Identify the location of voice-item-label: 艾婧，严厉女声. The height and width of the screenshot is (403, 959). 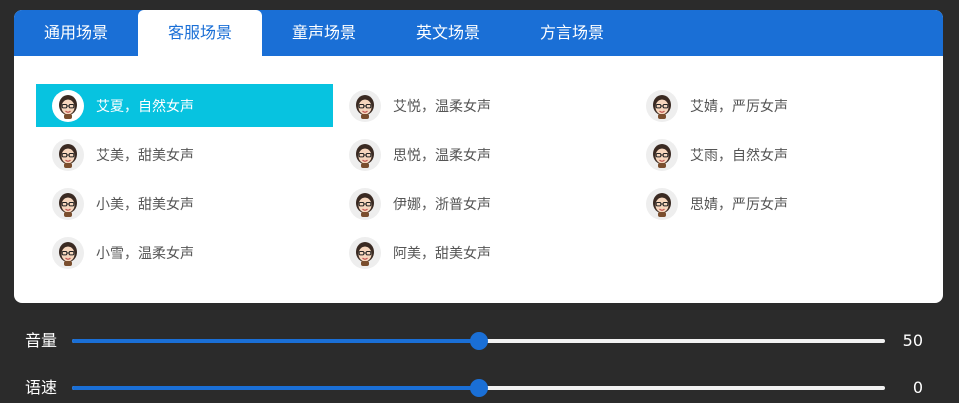
(739, 106).